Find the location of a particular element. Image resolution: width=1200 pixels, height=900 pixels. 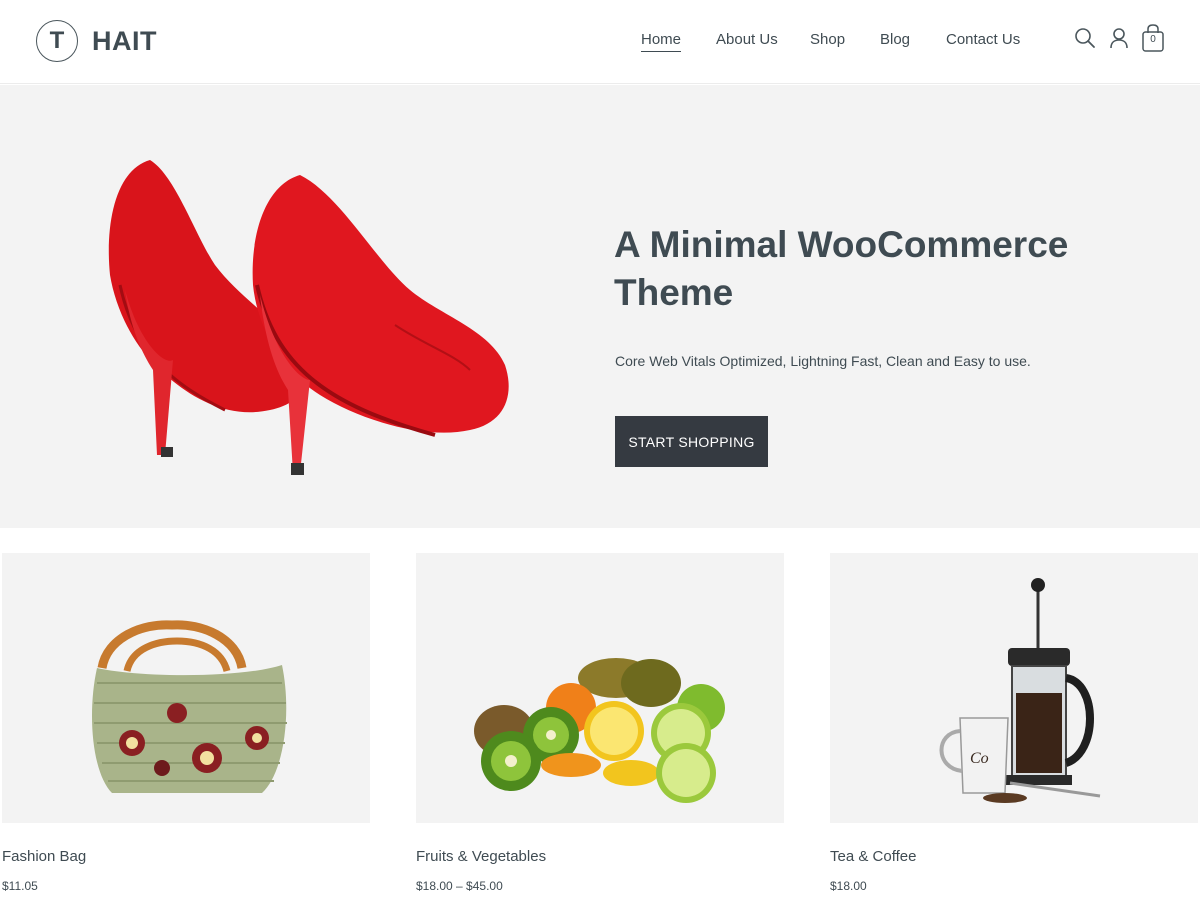

hero-title: A Minimal WooCommerce Theme is located at coordinates (841, 268).